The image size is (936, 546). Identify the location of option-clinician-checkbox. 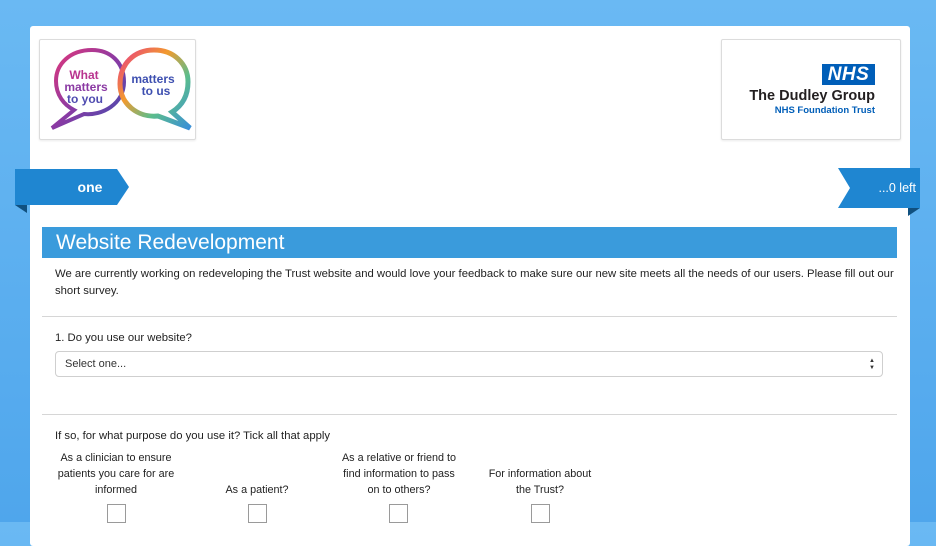
(116, 513).